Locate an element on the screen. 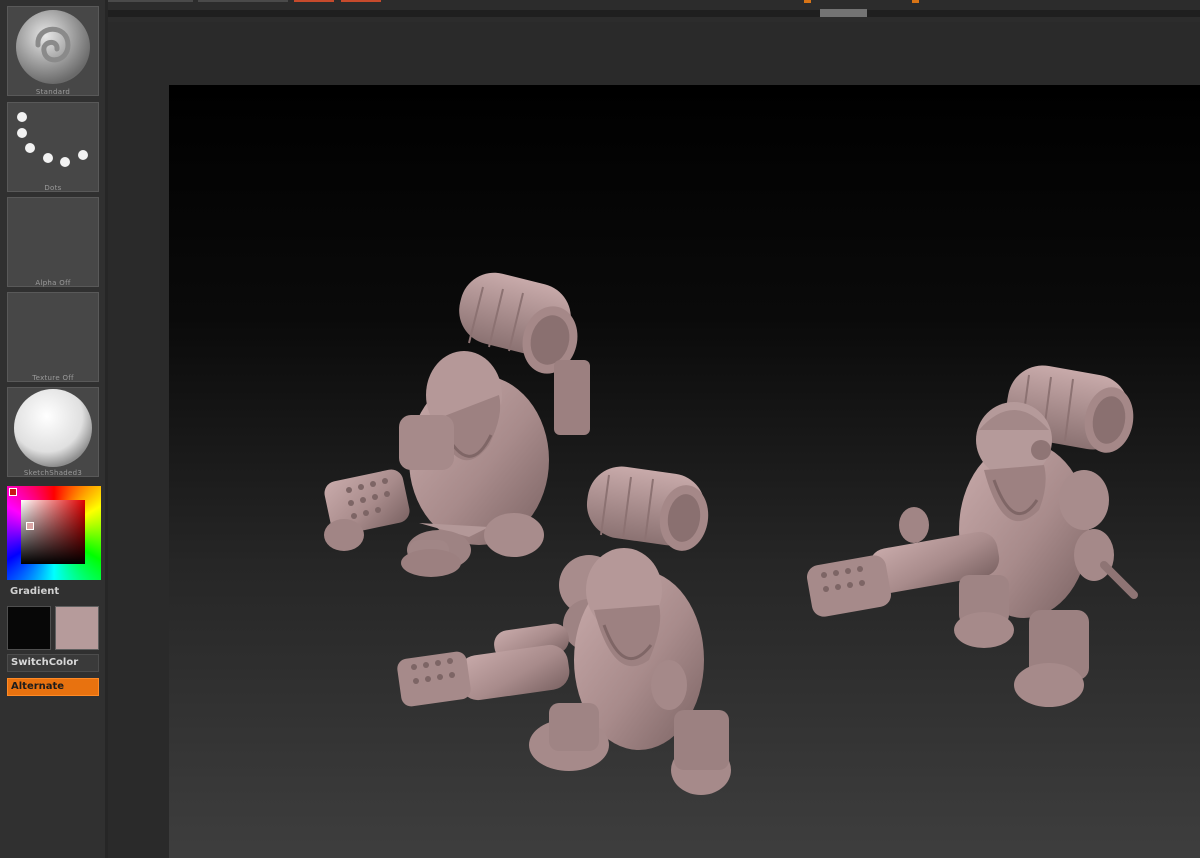  alpha-selector: Alpha Off is located at coordinates (53, 242).